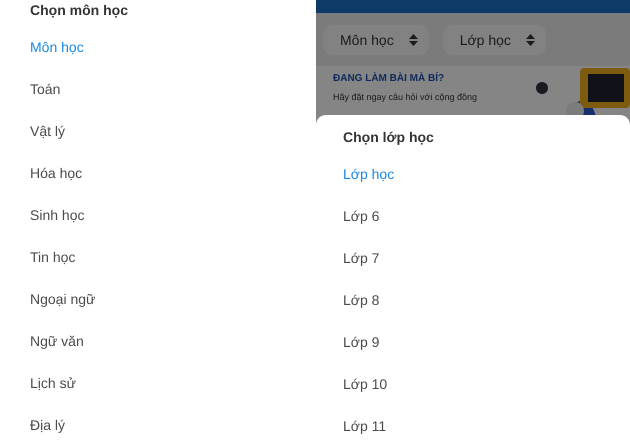 This screenshot has height=441, width=630. I want to click on list-option: Lớp 7, so click(473, 258).